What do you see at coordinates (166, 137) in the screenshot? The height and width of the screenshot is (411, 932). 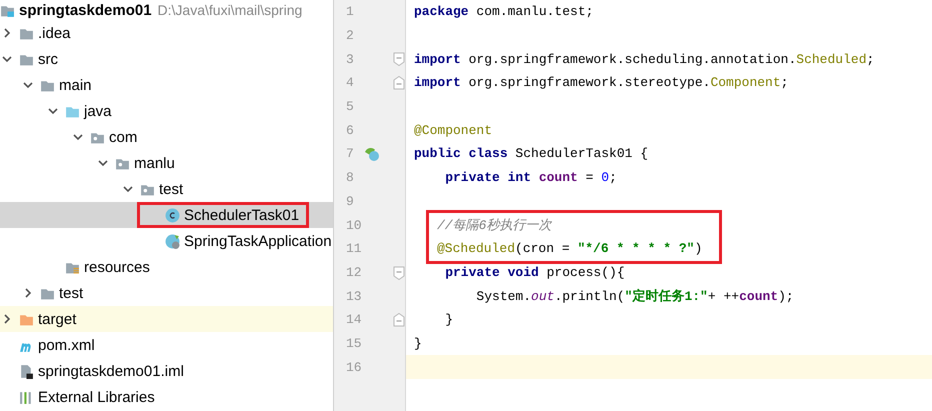 I see `tree-item: com` at bounding box center [166, 137].